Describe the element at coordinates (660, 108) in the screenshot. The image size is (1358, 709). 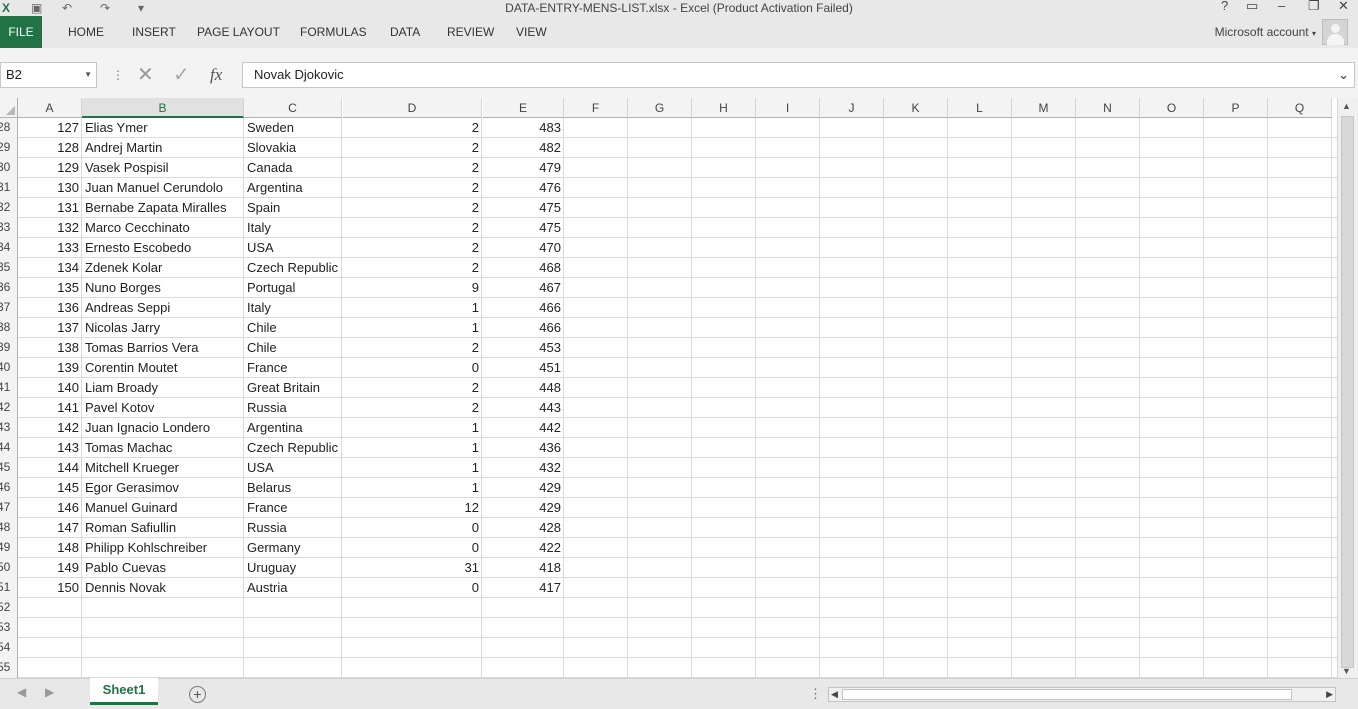
I see `column-header-g: G` at that location.